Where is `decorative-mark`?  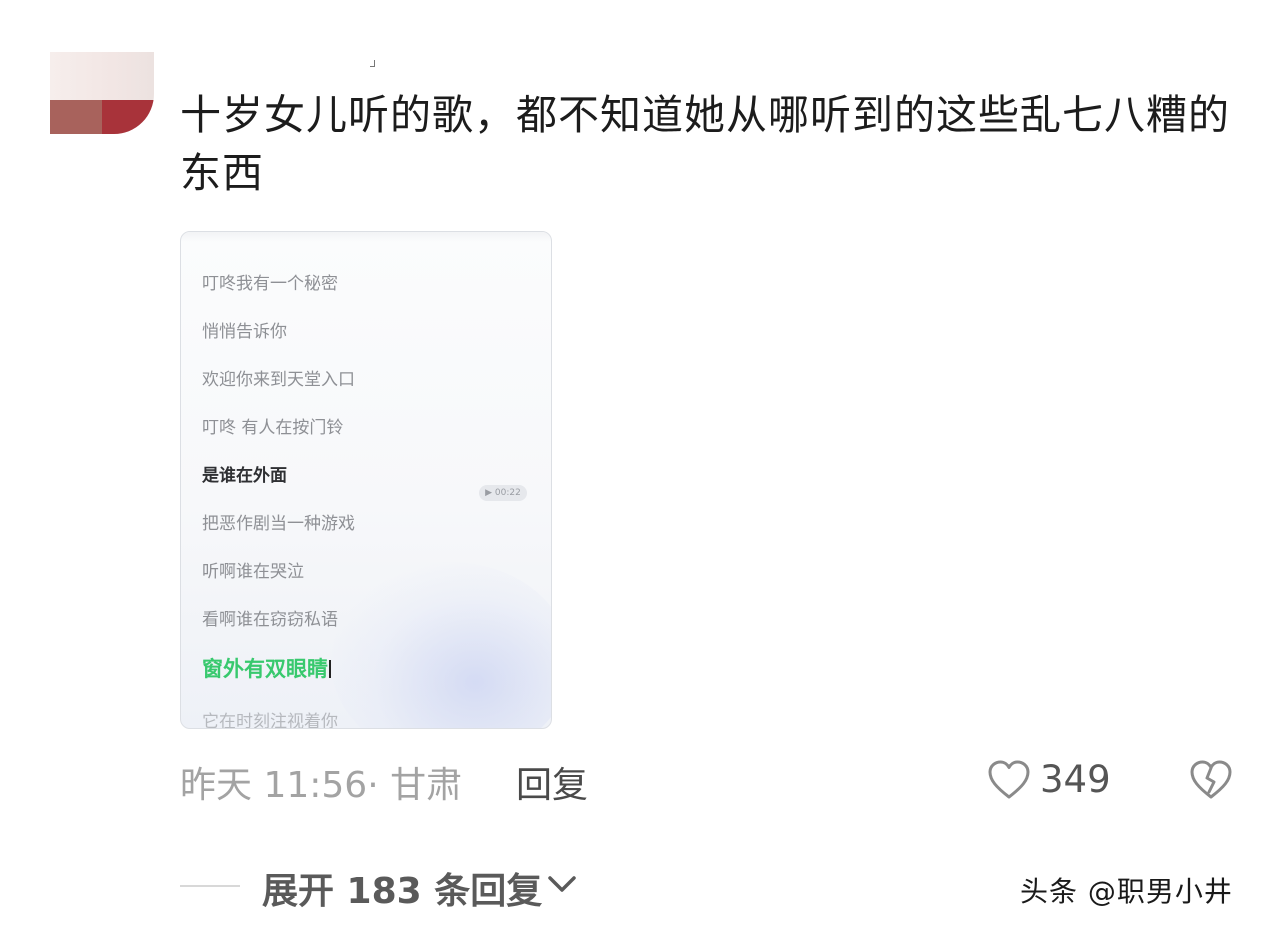
decorative-mark is located at coordinates (372, 63).